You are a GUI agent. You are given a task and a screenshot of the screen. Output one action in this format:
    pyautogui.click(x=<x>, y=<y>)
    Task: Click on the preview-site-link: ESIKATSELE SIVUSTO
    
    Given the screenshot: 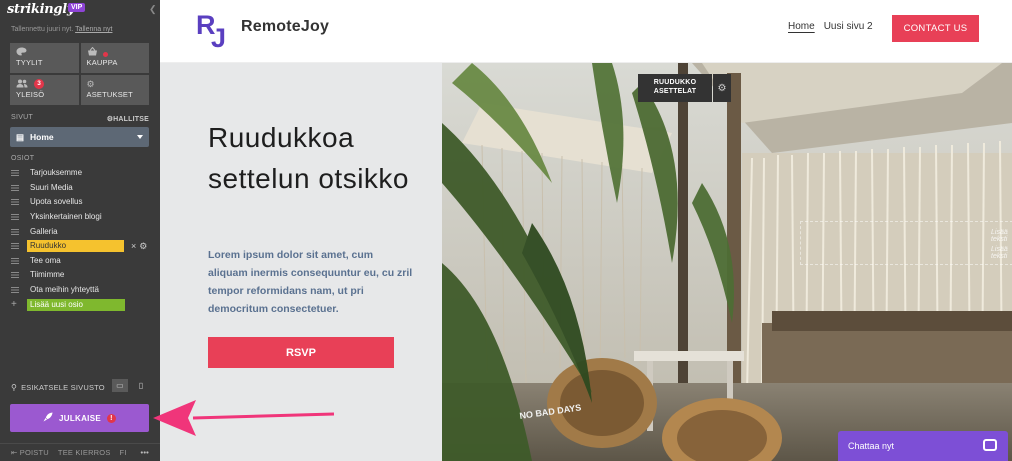 What is the action you would take?
    pyautogui.click(x=63, y=387)
    